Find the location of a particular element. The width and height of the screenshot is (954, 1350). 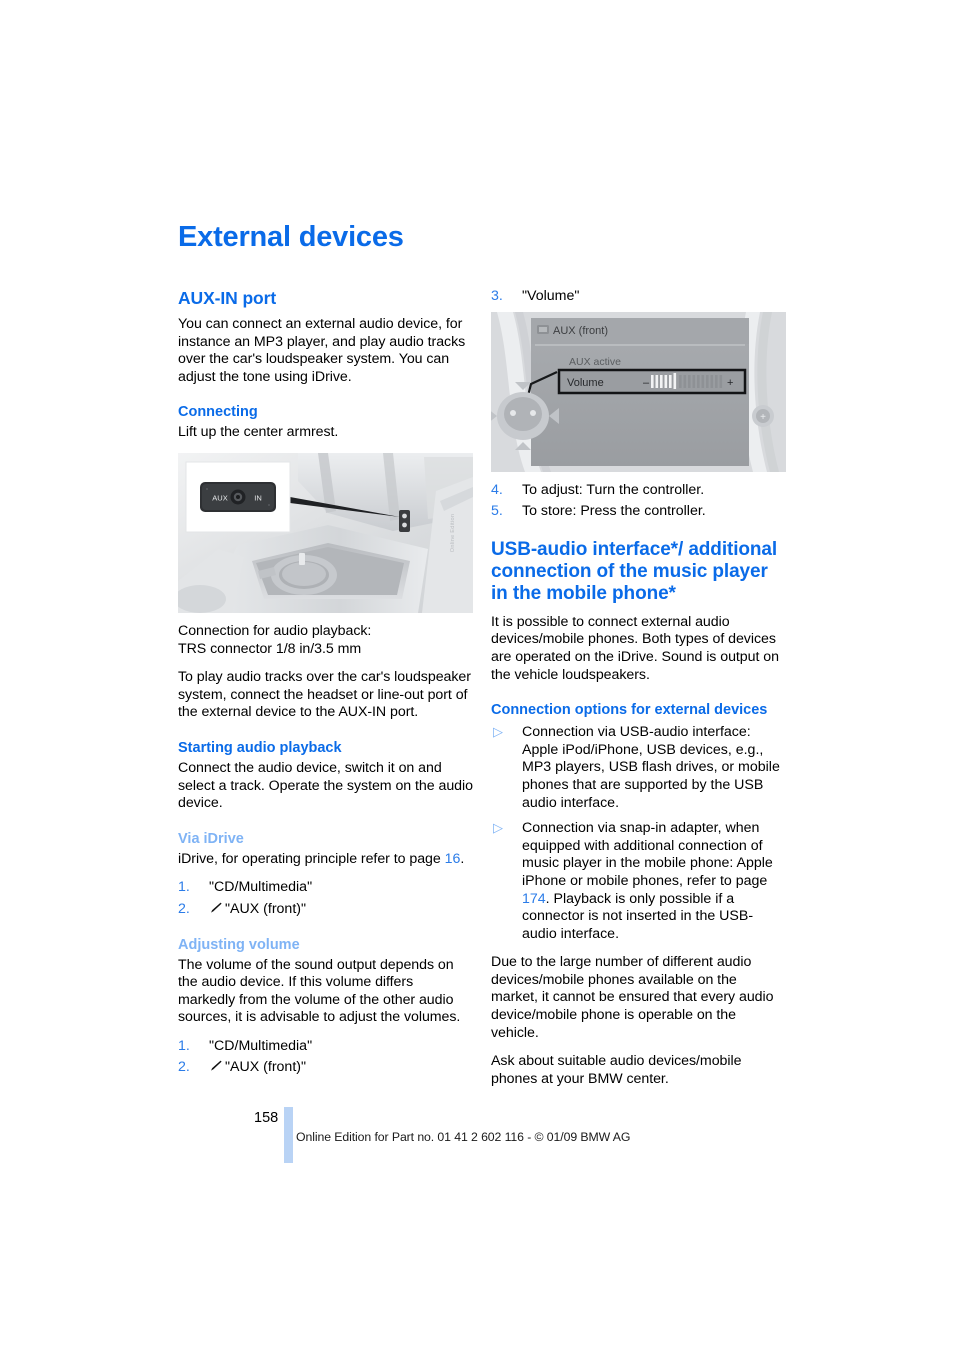

step-number: 5. is located at coordinates (497, 511).